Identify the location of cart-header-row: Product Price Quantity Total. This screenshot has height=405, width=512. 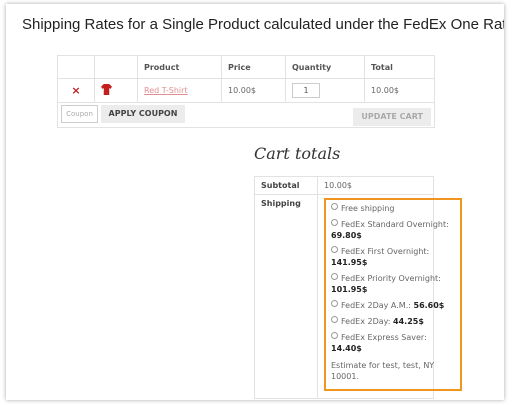
(246, 67).